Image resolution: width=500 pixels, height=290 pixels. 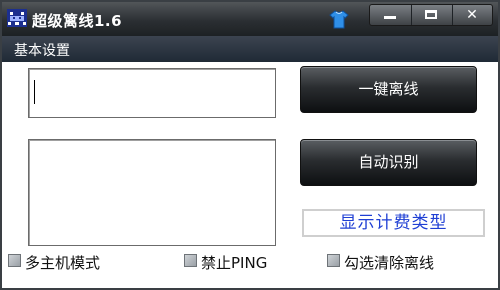 What do you see at coordinates (63, 263) in the screenshot?
I see `checkbox-label: 多主机模式` at bounding box center [63, 263].